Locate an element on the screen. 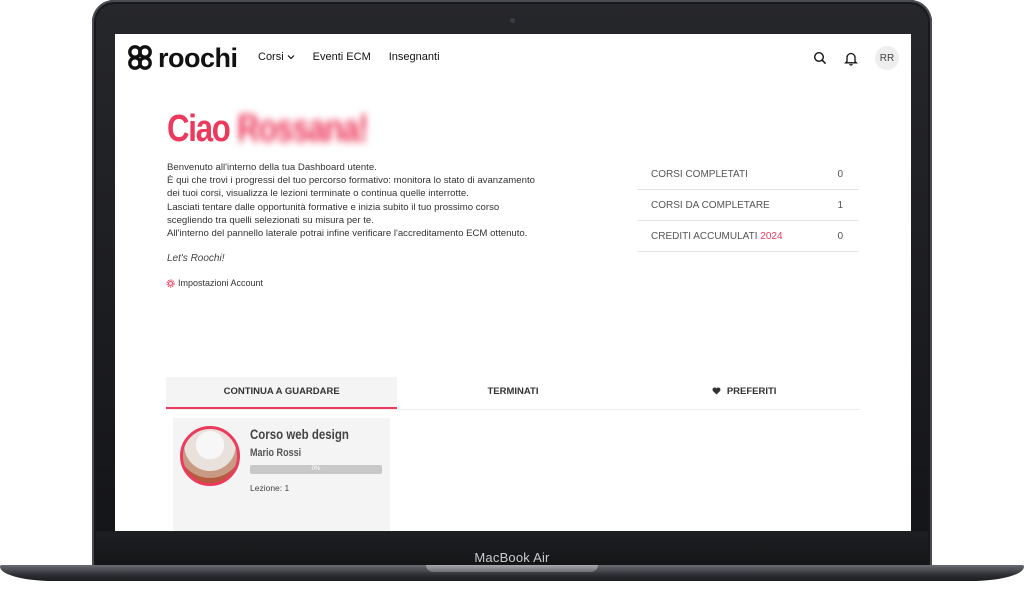 This screenshot has width=1024, height=589. nav-item-label: Corsi is located at coordinates (271, 57).